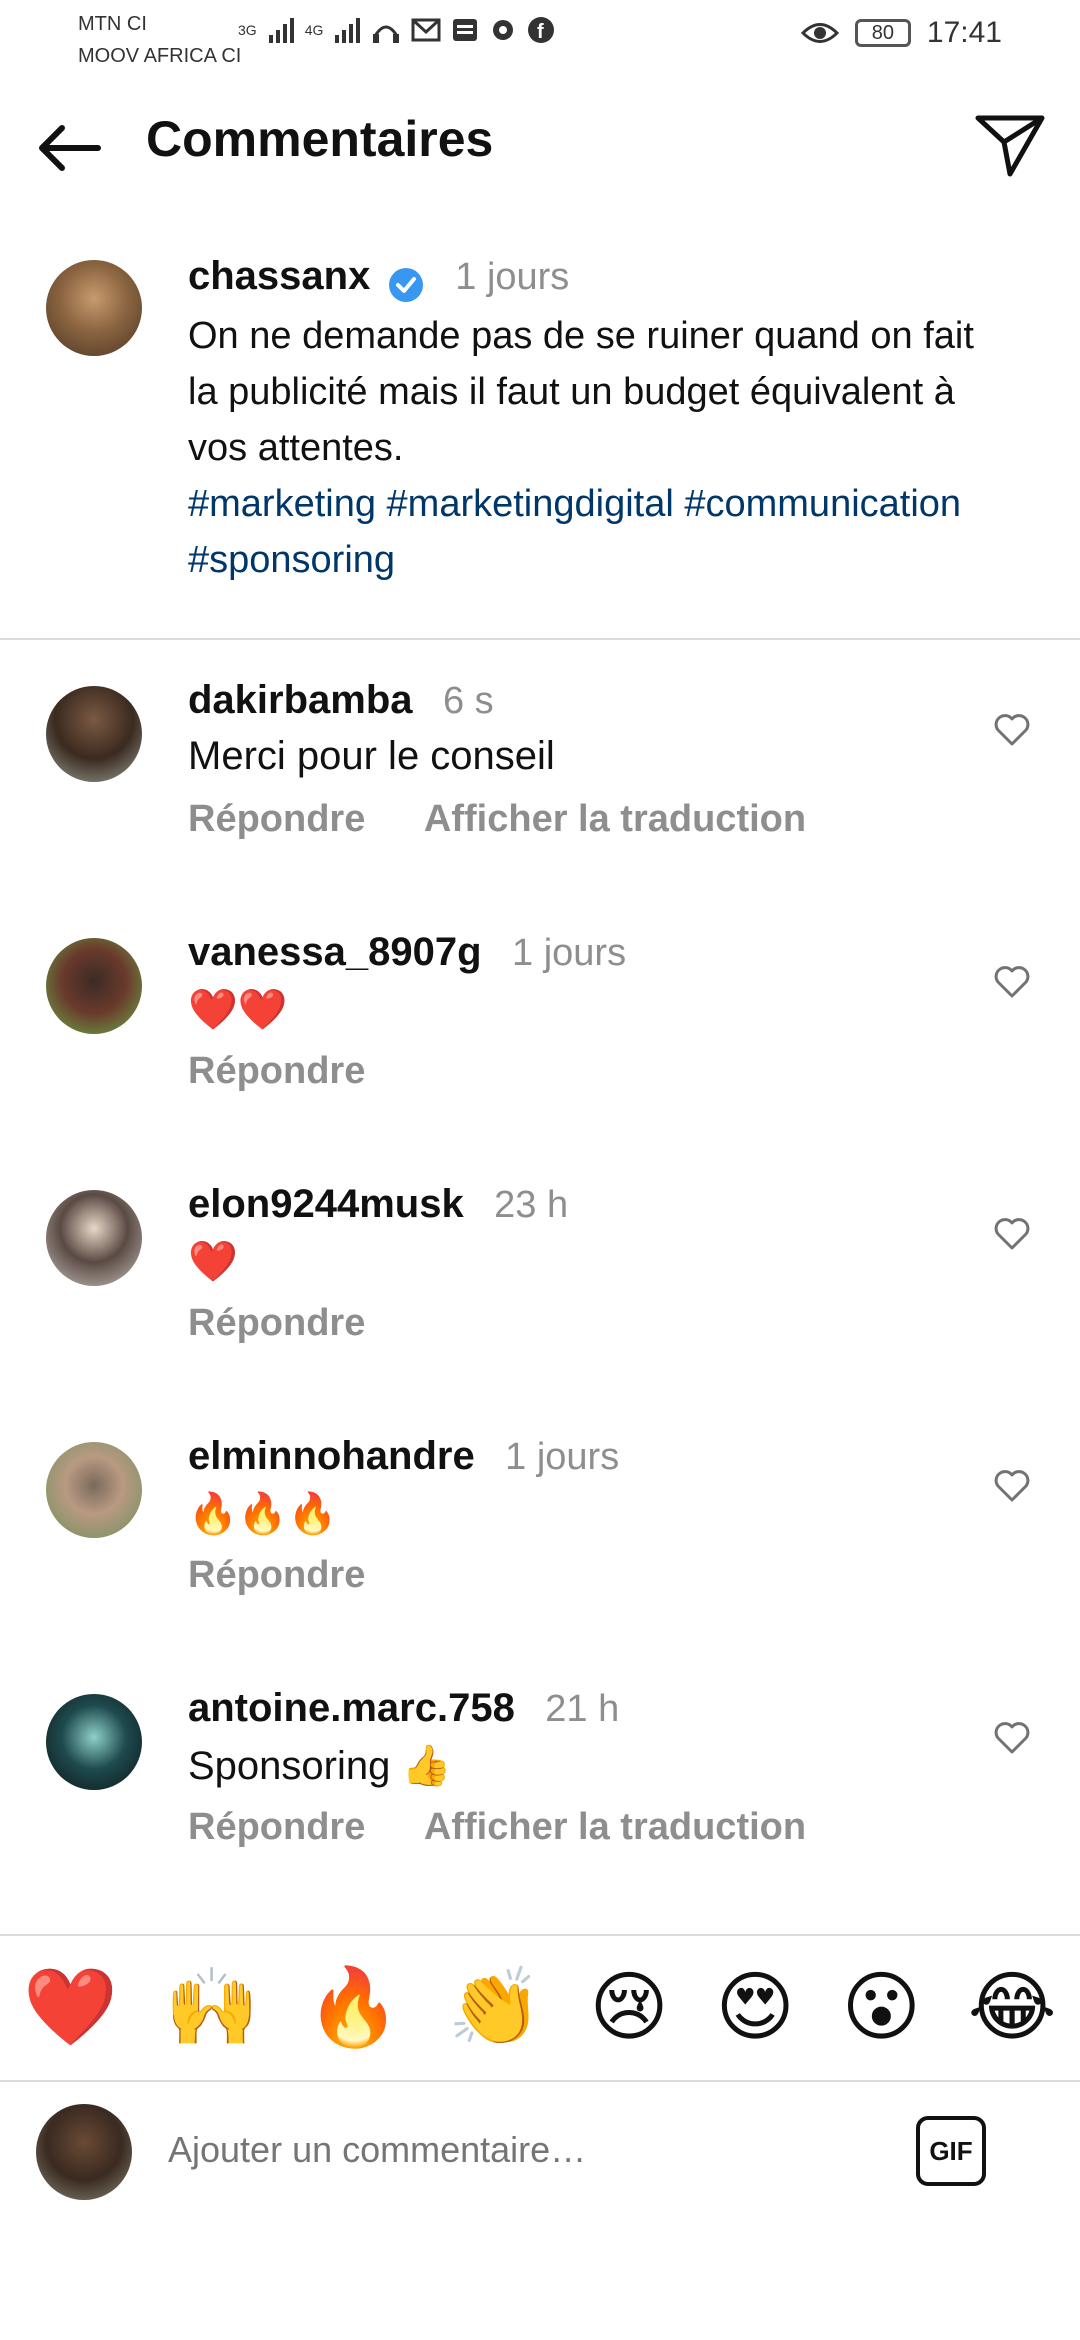  What do you see at coordinates (160, 56) in the screenshot?
I see `carrier-2: MOOV AFRICA CI` at bounding box center [160, 56].